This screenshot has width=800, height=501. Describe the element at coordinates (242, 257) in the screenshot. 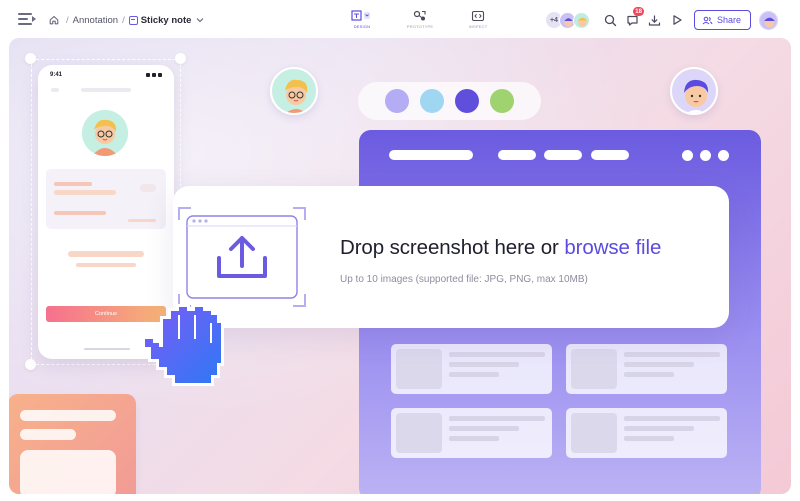

I see `upload-icon` at that location.